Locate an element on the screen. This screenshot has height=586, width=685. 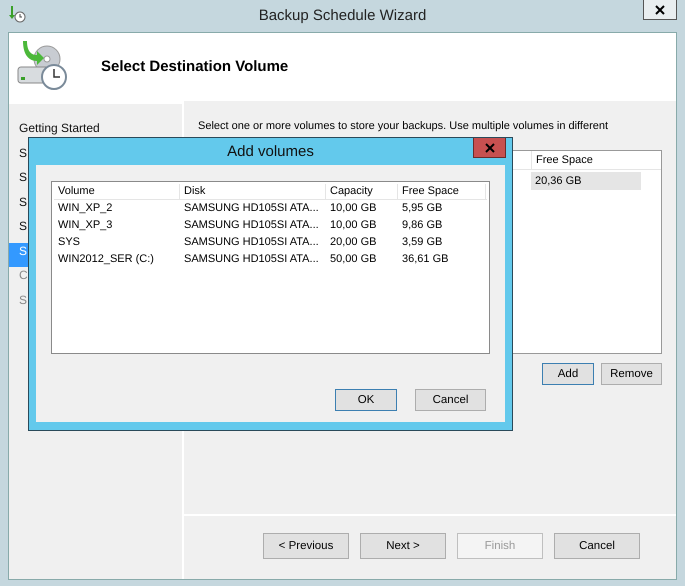
window-title: Backup Schedule Wizard is located at coordinates (343, 16).